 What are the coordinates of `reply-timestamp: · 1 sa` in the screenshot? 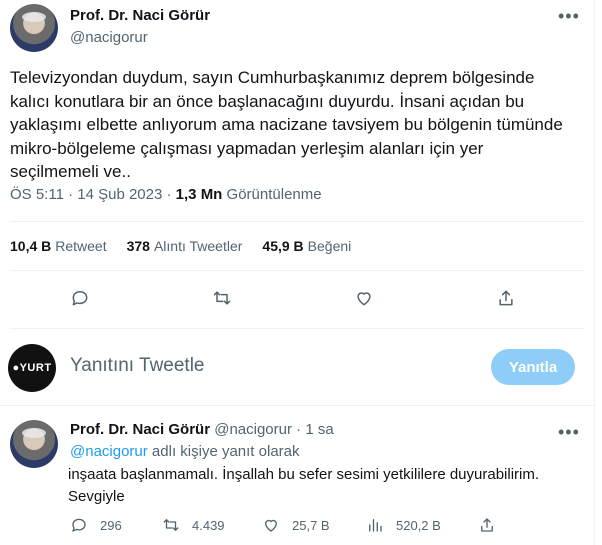 It's located at (315, 429).